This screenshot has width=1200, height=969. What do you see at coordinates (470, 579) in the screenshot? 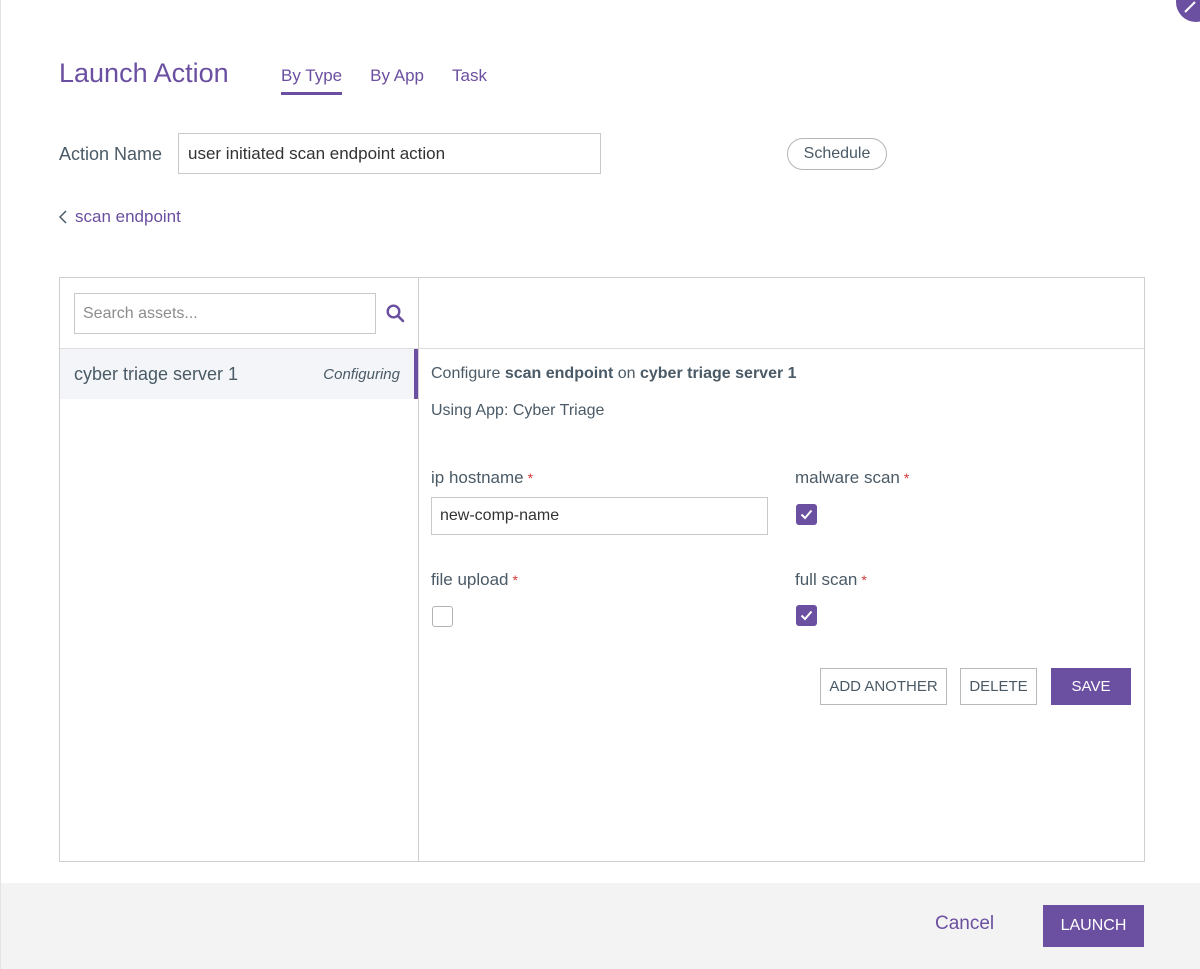
I see `file-upload-label-text: file upload` at bounding box center [470, 579].